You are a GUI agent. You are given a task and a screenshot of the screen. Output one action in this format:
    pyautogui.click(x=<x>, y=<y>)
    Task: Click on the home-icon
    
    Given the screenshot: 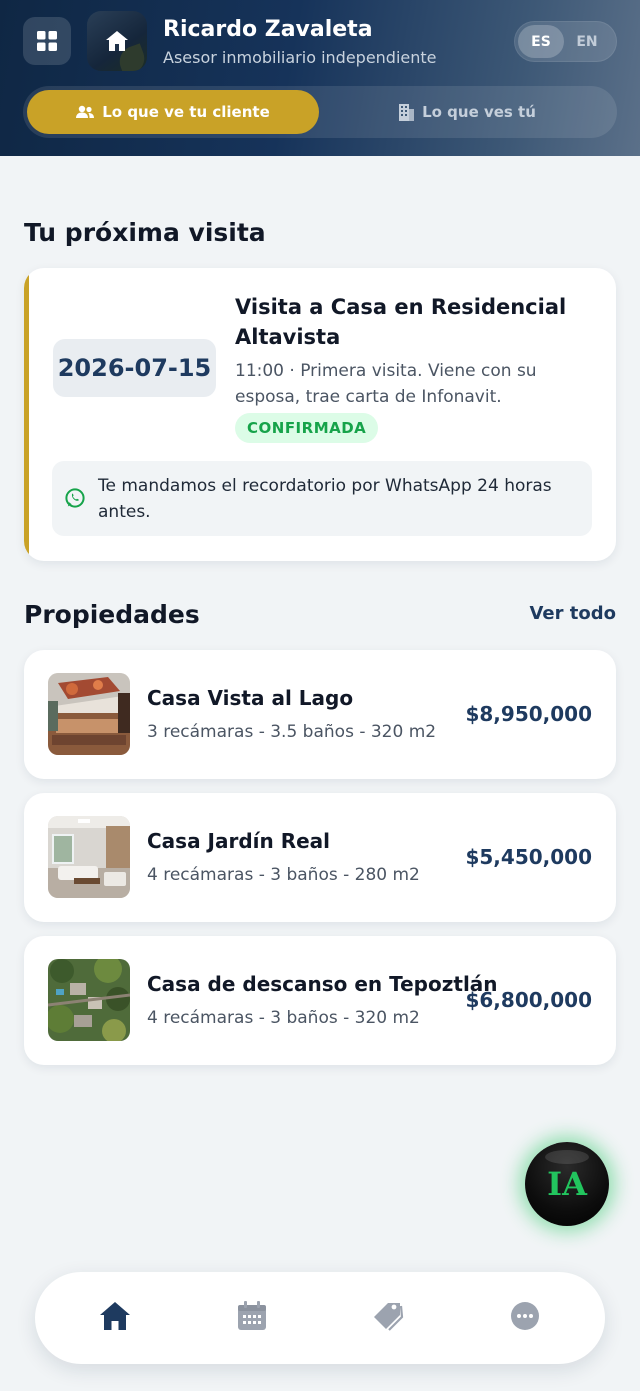 What is the action you would take?
    pyautogui.click(x=115, y=1316)
    